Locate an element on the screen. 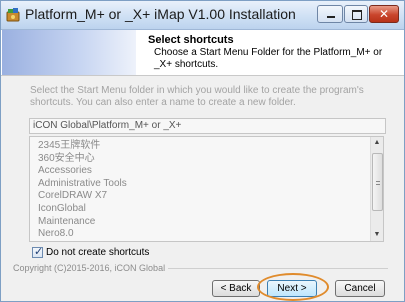  scroll-up-icon: ▲ is located at coordinates (377, 143).